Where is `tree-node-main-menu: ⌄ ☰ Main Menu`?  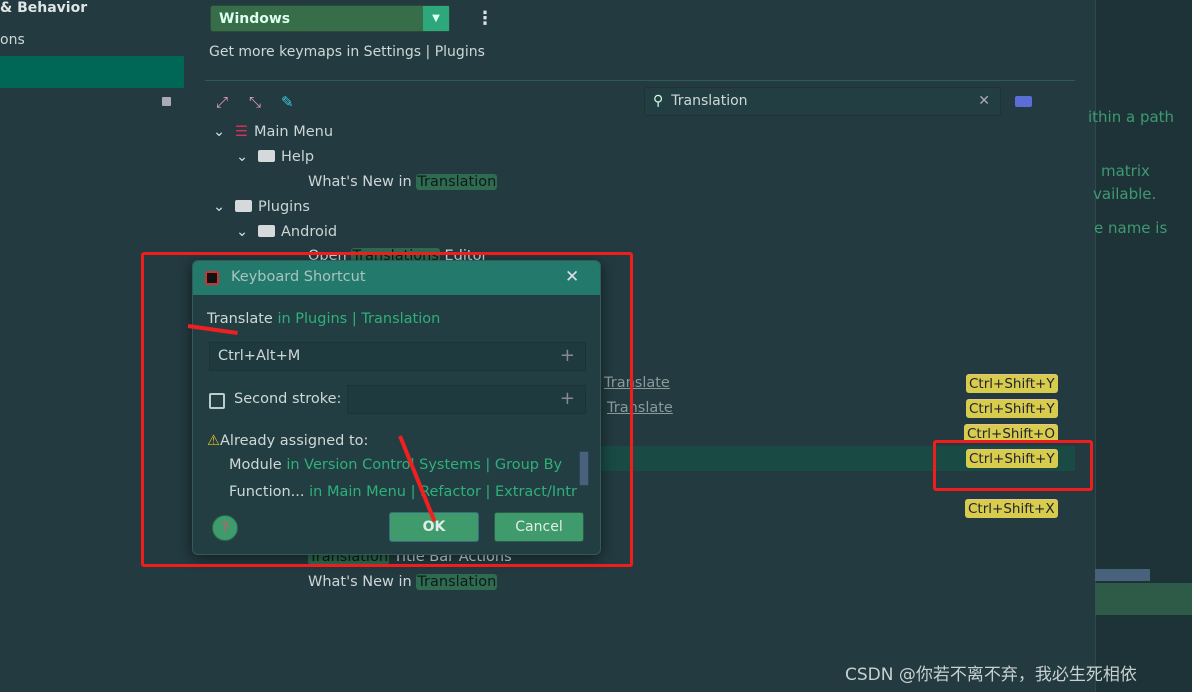
tree-node-main-menu: ⌄ ☰ Main Menu is located at coordinates (273, 132).